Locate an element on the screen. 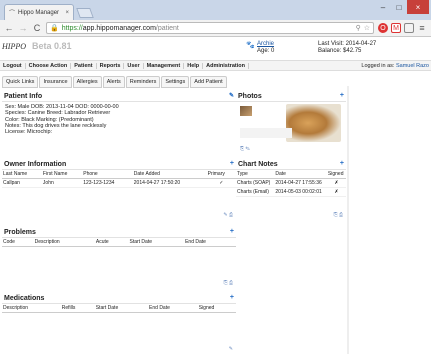 The height and width of the screenshot is (354, 431). close-window-button: × is located at coordinates (418, 7).